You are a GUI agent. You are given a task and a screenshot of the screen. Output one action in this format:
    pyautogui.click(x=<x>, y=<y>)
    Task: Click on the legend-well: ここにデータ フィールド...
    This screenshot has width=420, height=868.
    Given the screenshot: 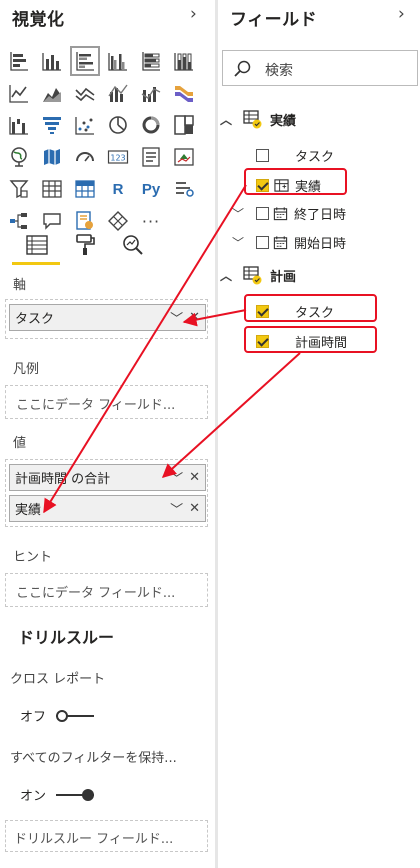 What is the action you would take?
    pyautogui.click(x=106, y=402)
    